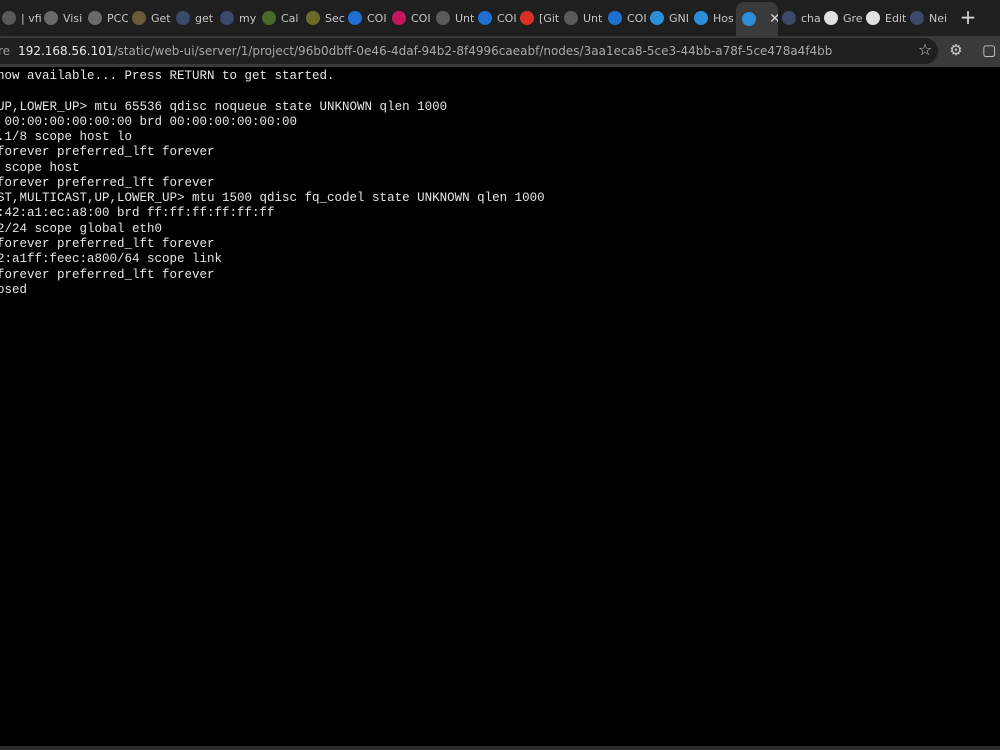  I want to click on tab-label: get, so click(204, 18).